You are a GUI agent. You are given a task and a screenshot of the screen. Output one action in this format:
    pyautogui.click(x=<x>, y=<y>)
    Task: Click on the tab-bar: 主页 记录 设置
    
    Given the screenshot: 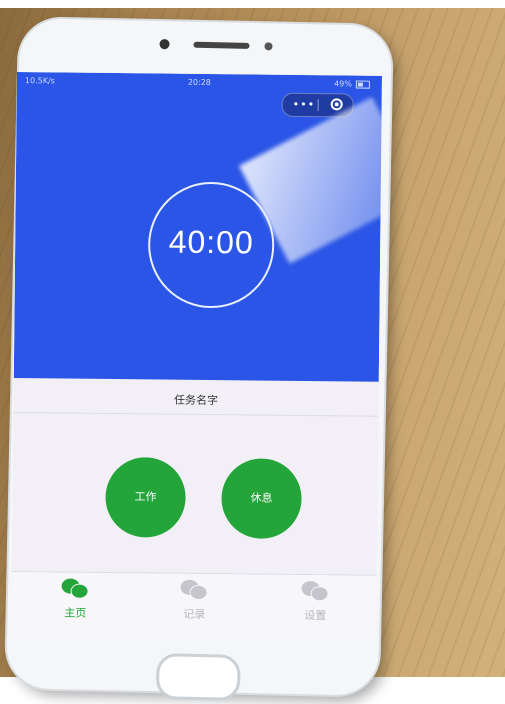 What is the action you would take?
    pyautogui.click(x=194, y=604)
    